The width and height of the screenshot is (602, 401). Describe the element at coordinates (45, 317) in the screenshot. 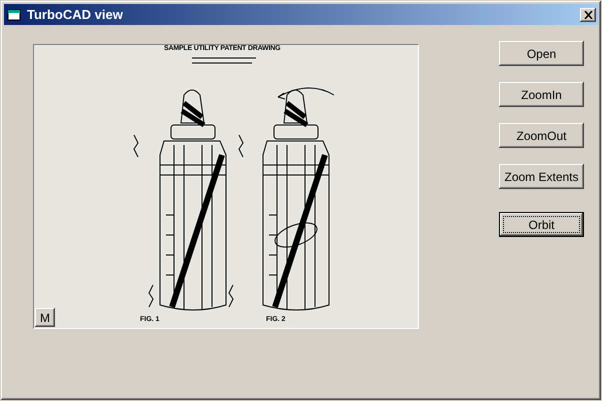

I see `m-button: M` at that location.